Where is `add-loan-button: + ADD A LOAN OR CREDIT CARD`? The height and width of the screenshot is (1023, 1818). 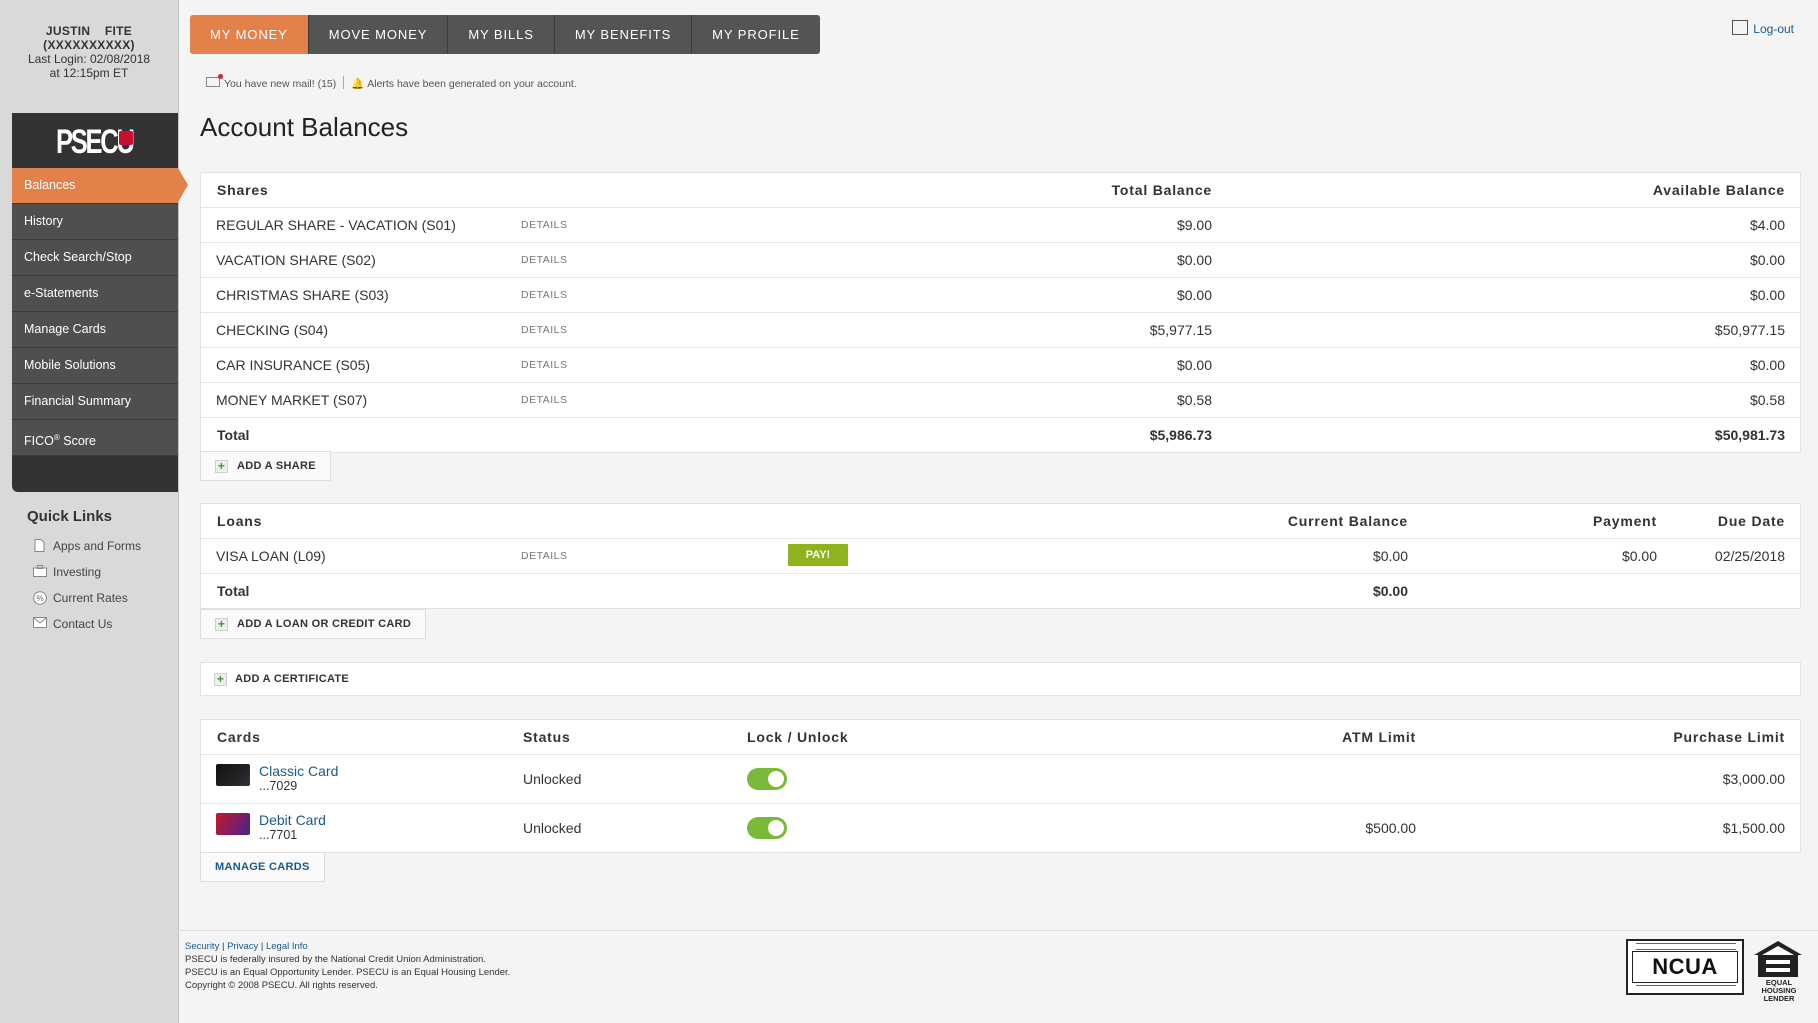 add-loan-button: + ADD A LOAN OR CREDIT CARD is located at coordinates (313, 624).